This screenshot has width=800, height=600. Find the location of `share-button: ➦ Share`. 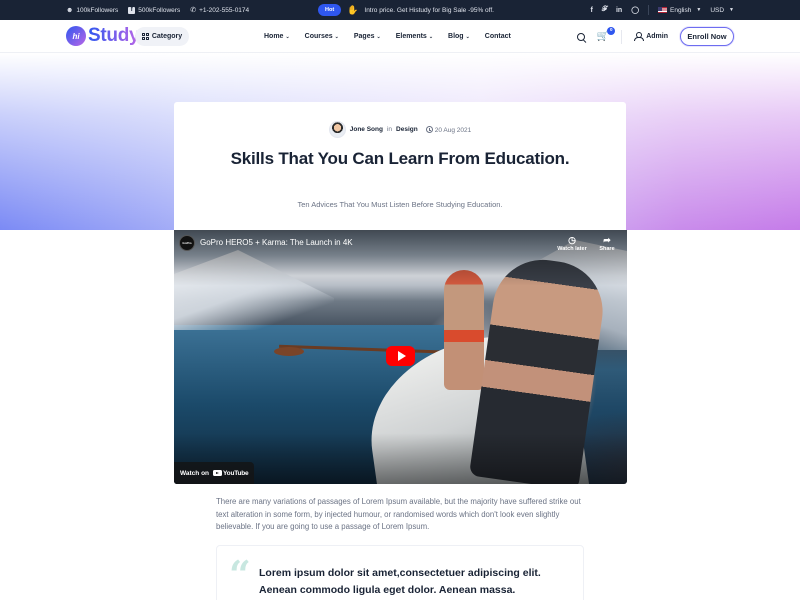

share-button: ➦ Share is located at coordinates (607, 243).